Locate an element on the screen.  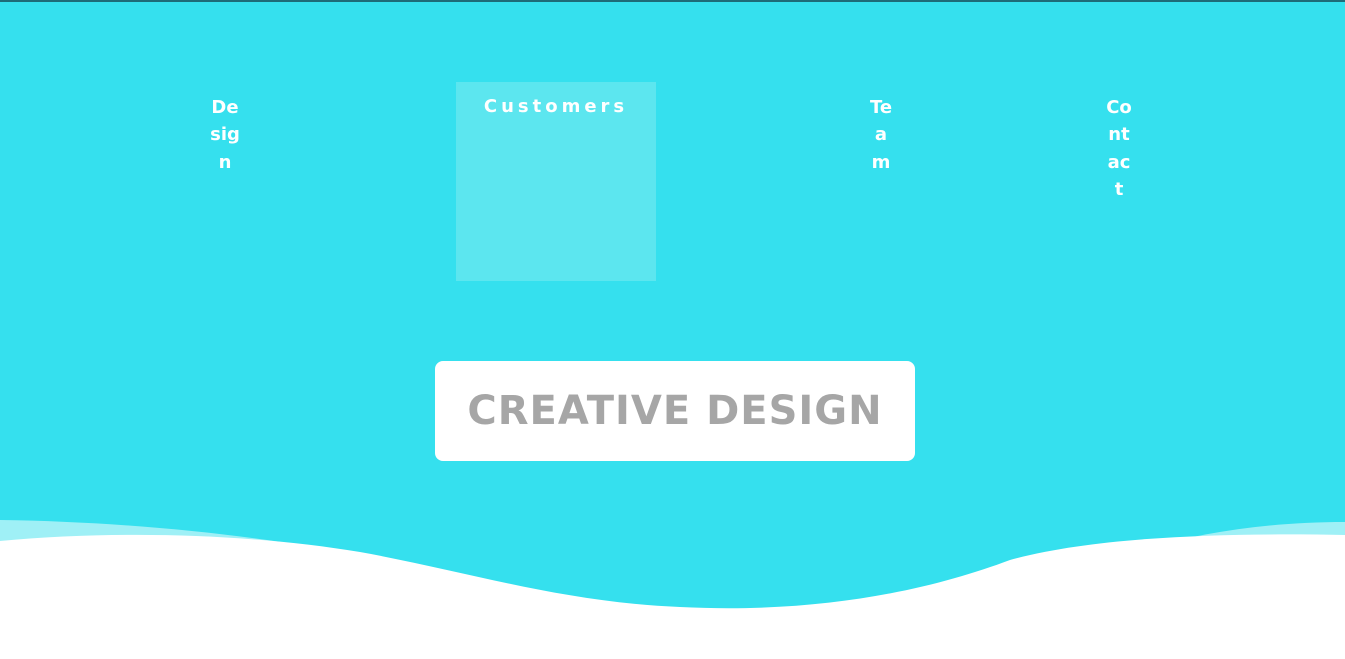
nav-item-team: Team is located at coordinates (881, 135).